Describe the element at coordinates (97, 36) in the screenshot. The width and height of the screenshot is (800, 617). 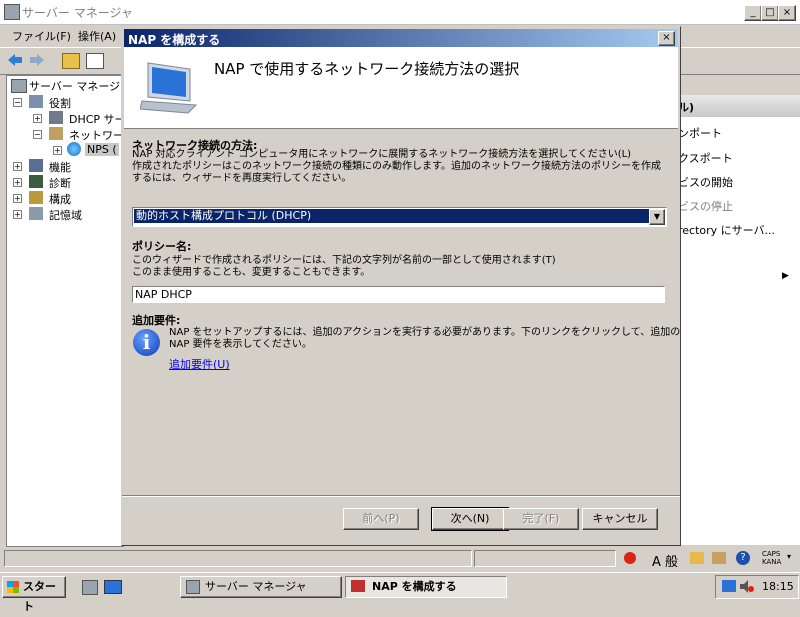
I see `menu-action: 操作(A)` at that location.